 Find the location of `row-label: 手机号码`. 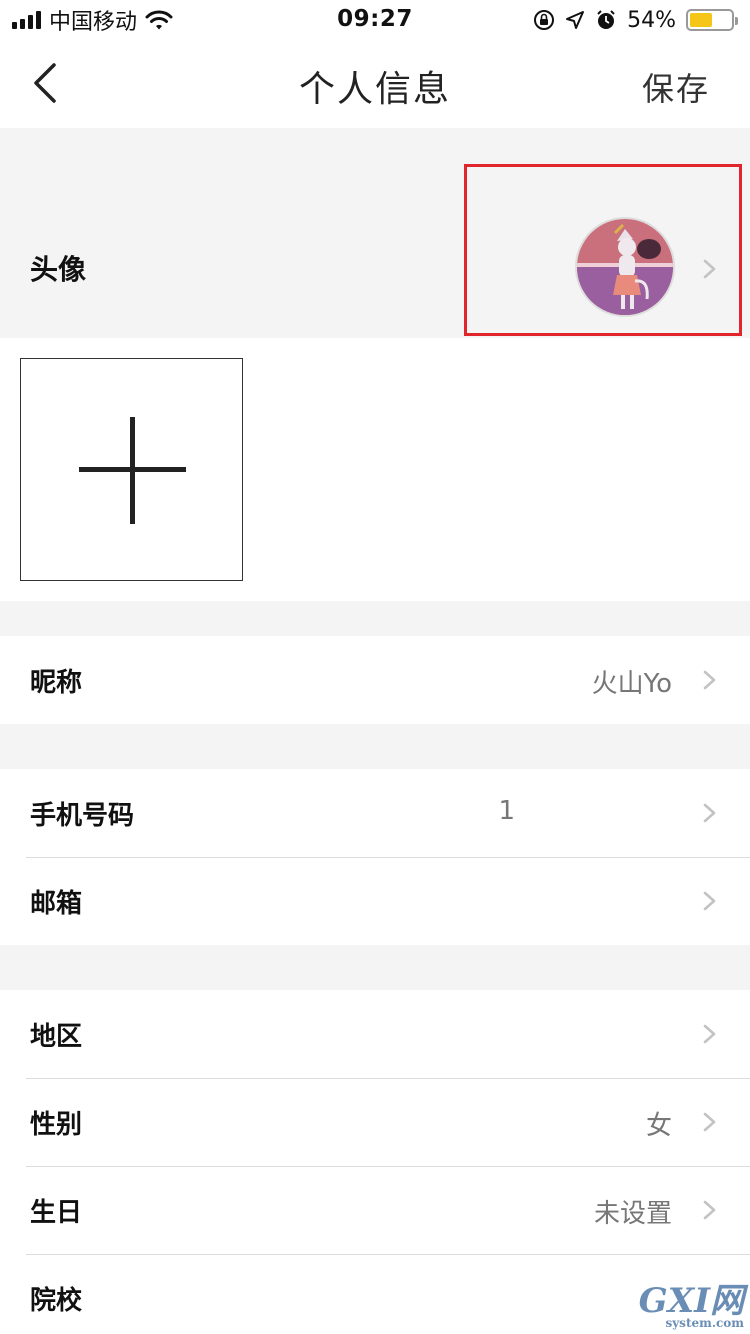

row-label: 手机号码 is located at coordinates (82, 816).